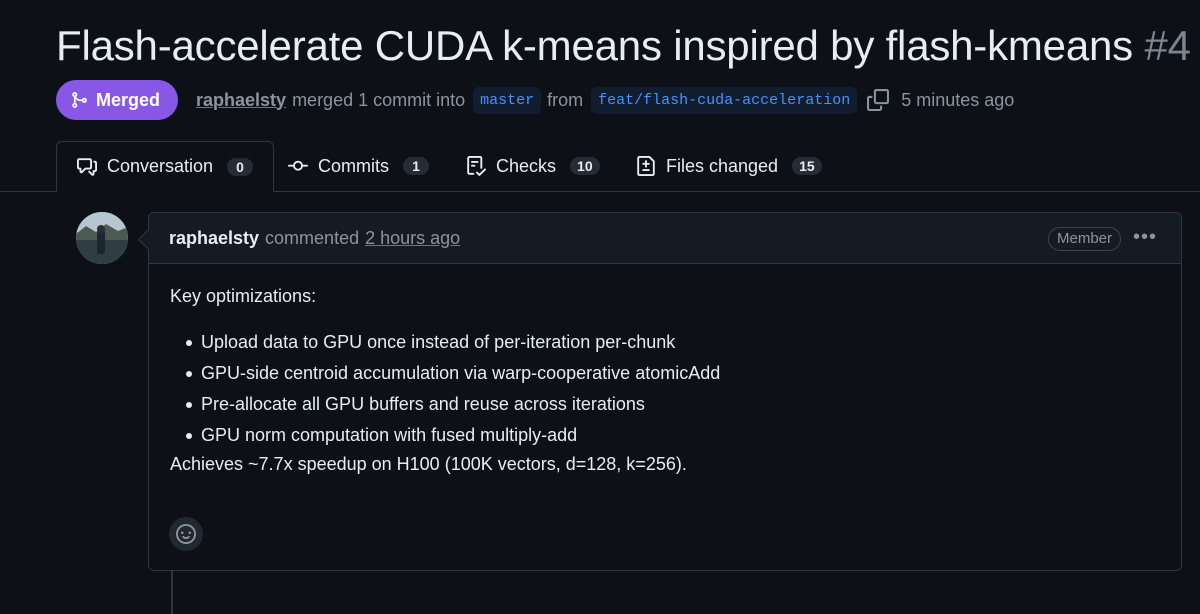 This screenshot has height=614, width=1200. I want to click on copy-branch-icon, so click(878, 100).